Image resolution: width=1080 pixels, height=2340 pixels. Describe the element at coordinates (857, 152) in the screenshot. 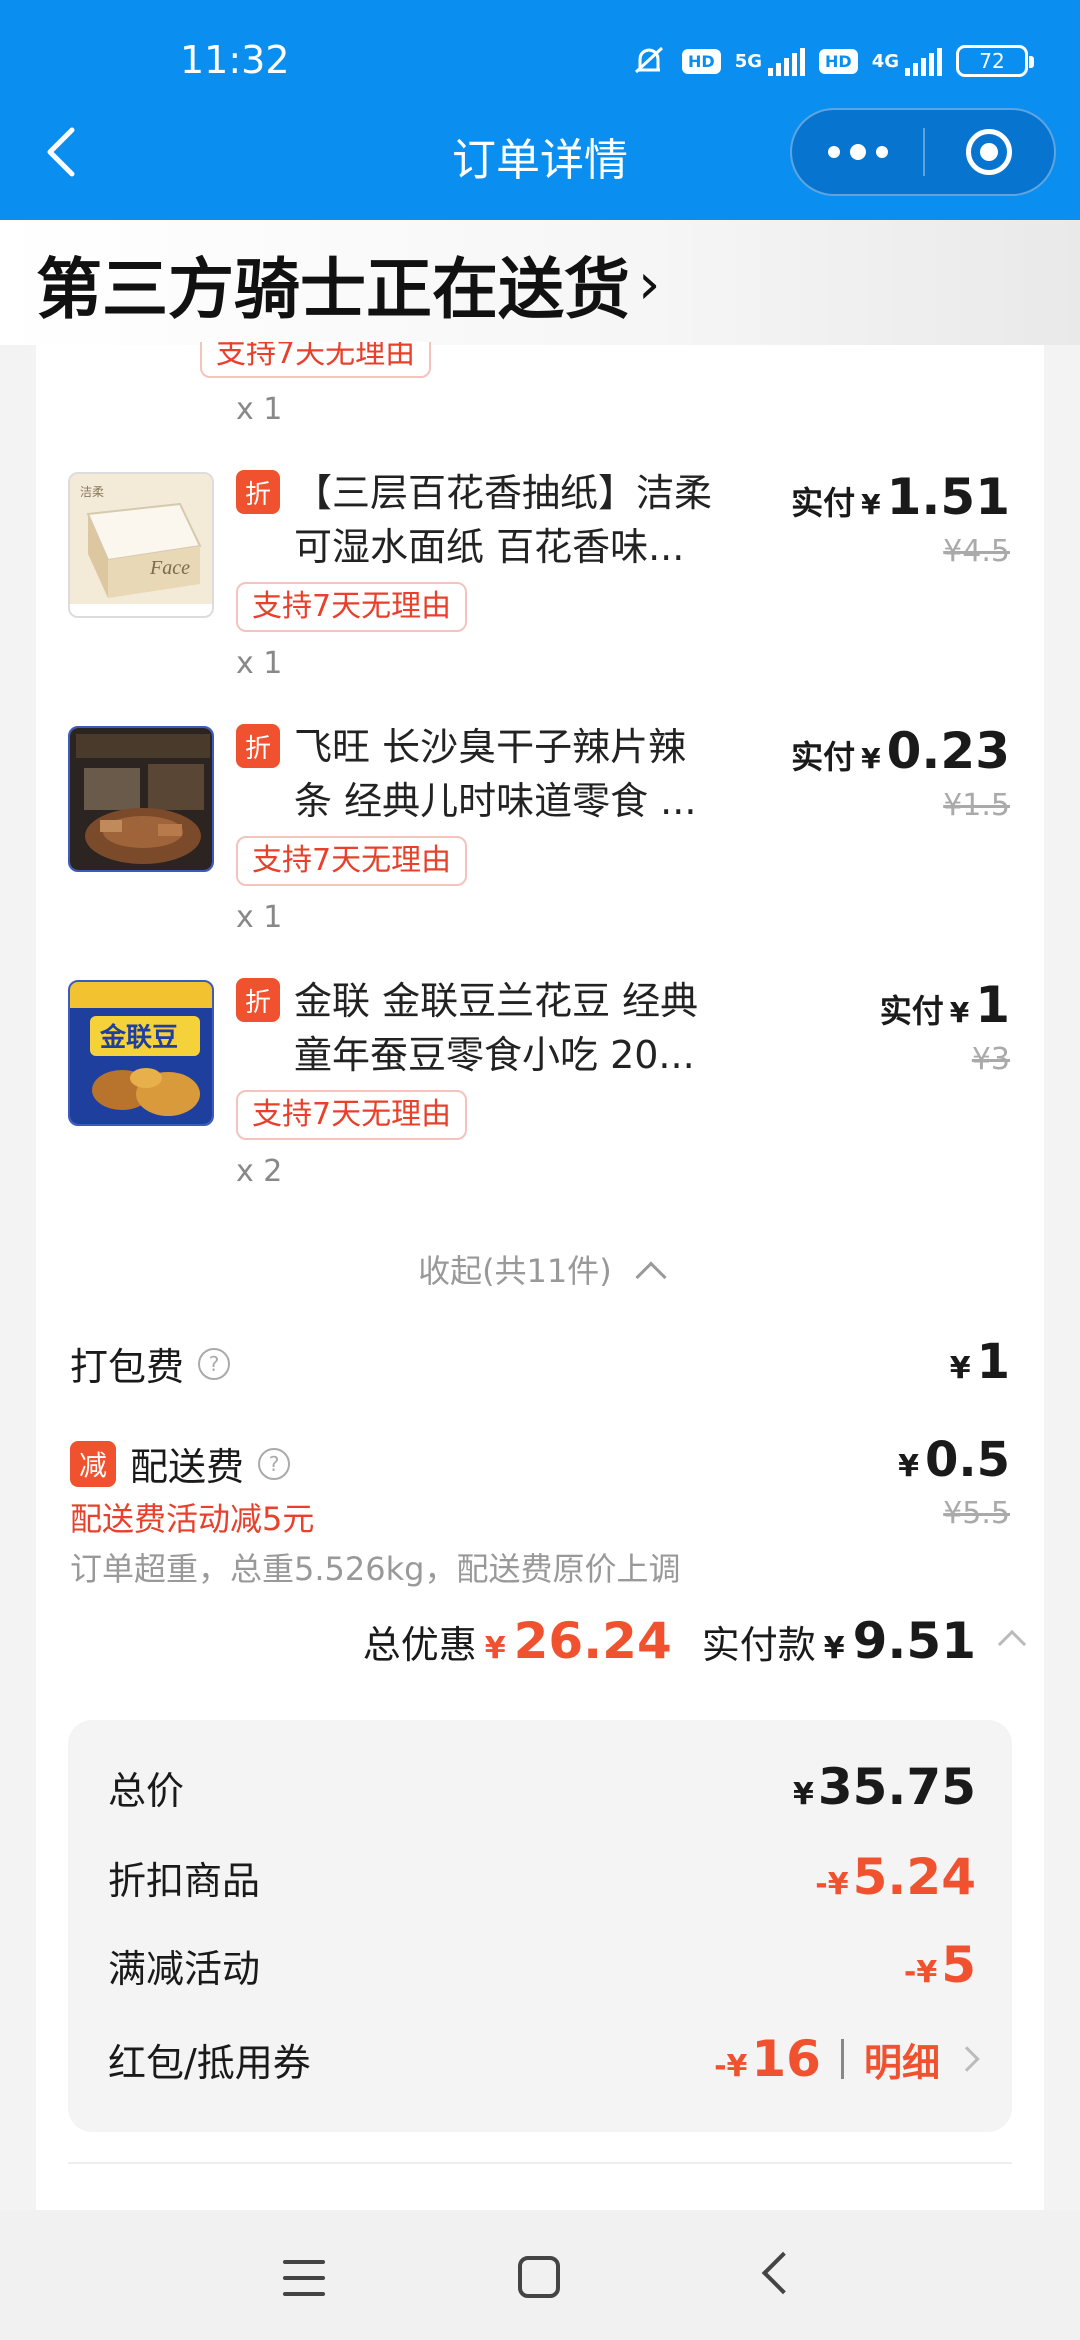

I see `more-dots-icon` at that location.